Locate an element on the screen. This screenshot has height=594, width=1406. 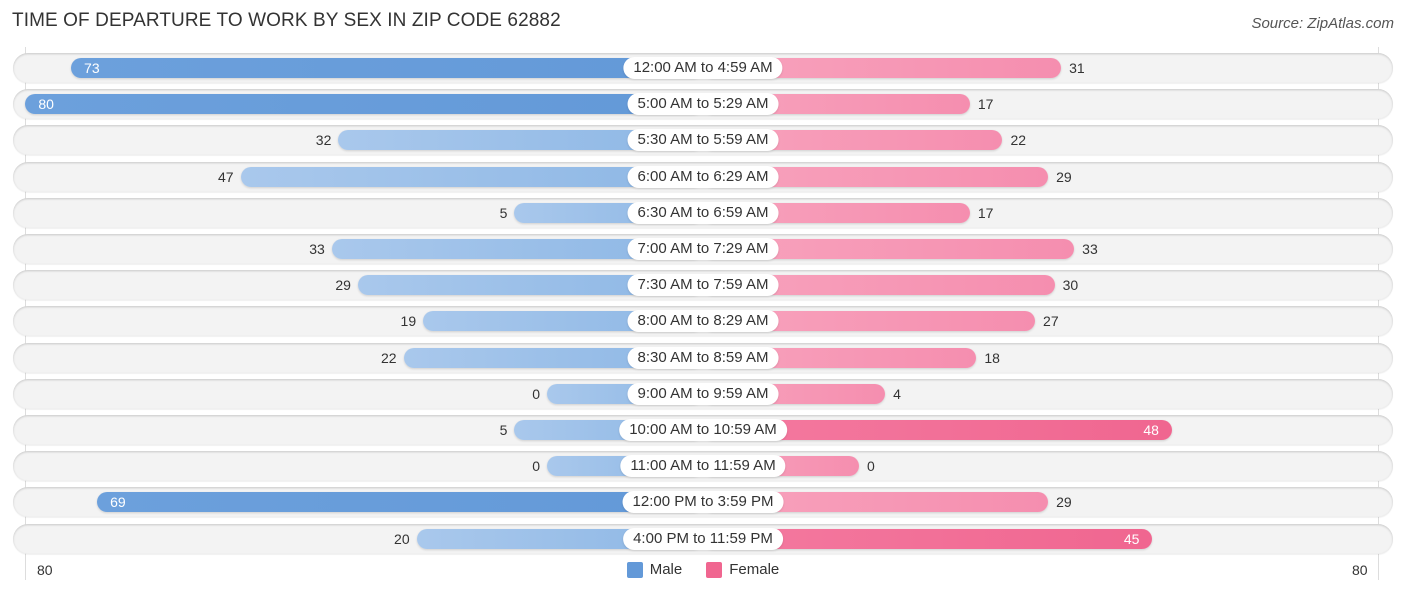
value-label-female: 0 is located at coordinates (871, 466).